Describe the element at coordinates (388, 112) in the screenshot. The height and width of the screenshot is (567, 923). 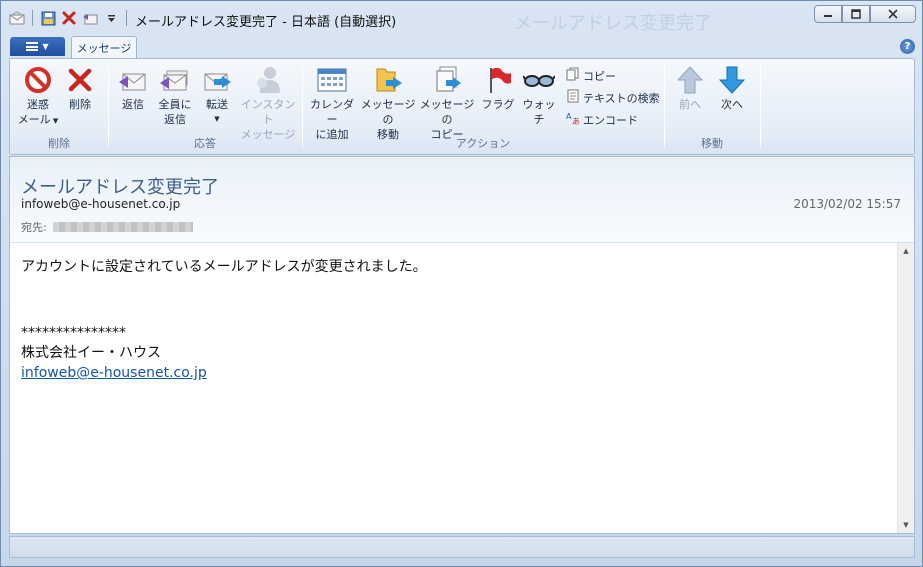
I see `move-label: メッセージの` at that location.